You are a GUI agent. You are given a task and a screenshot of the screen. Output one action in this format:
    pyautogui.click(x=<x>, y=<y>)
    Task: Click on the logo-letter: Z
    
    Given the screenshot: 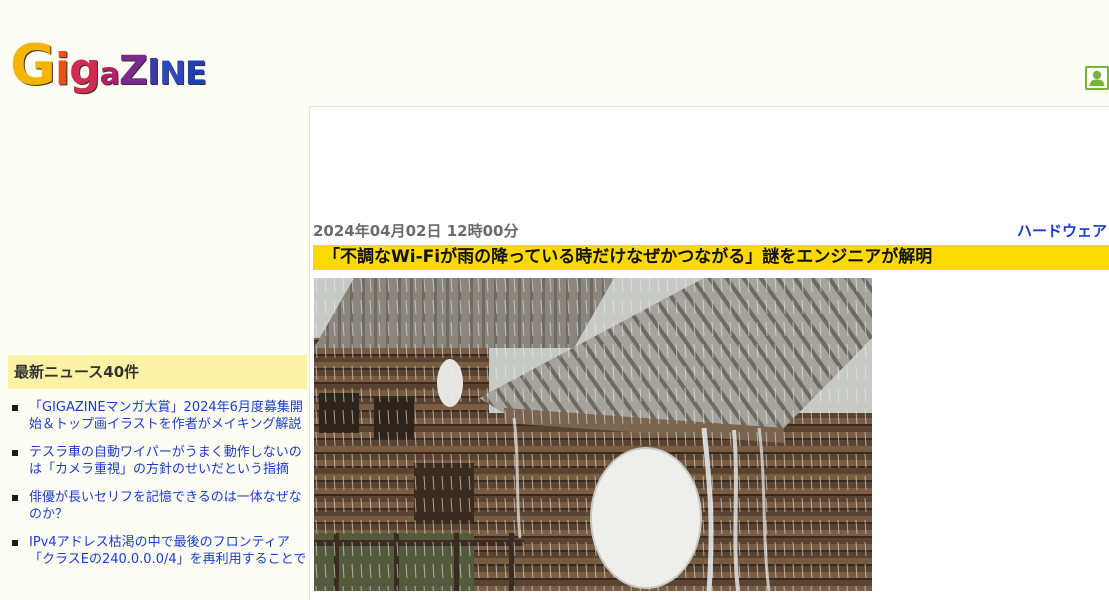 What is the action you would take?
    pyautogui.click(x=133, y=71)
    